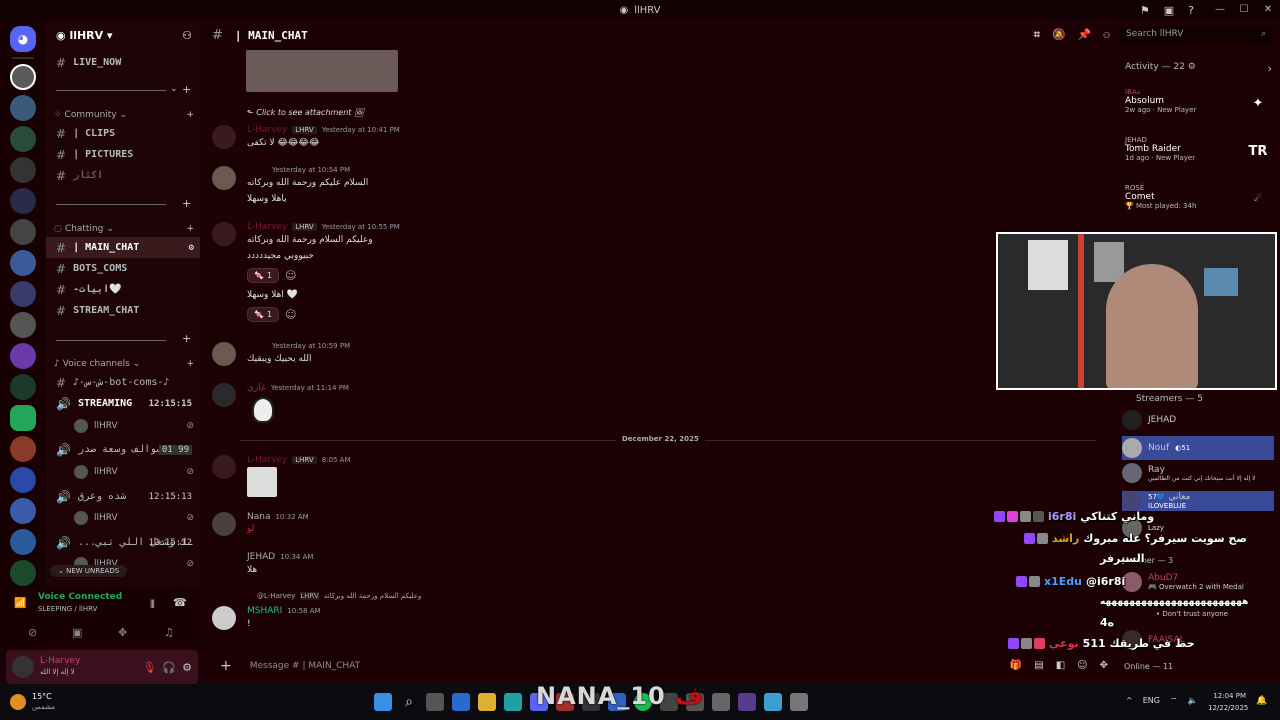 The width and height of the screenshot is (1280, 720). I want to click on member-item: • Don't trust anyone, so click(1198, 614).